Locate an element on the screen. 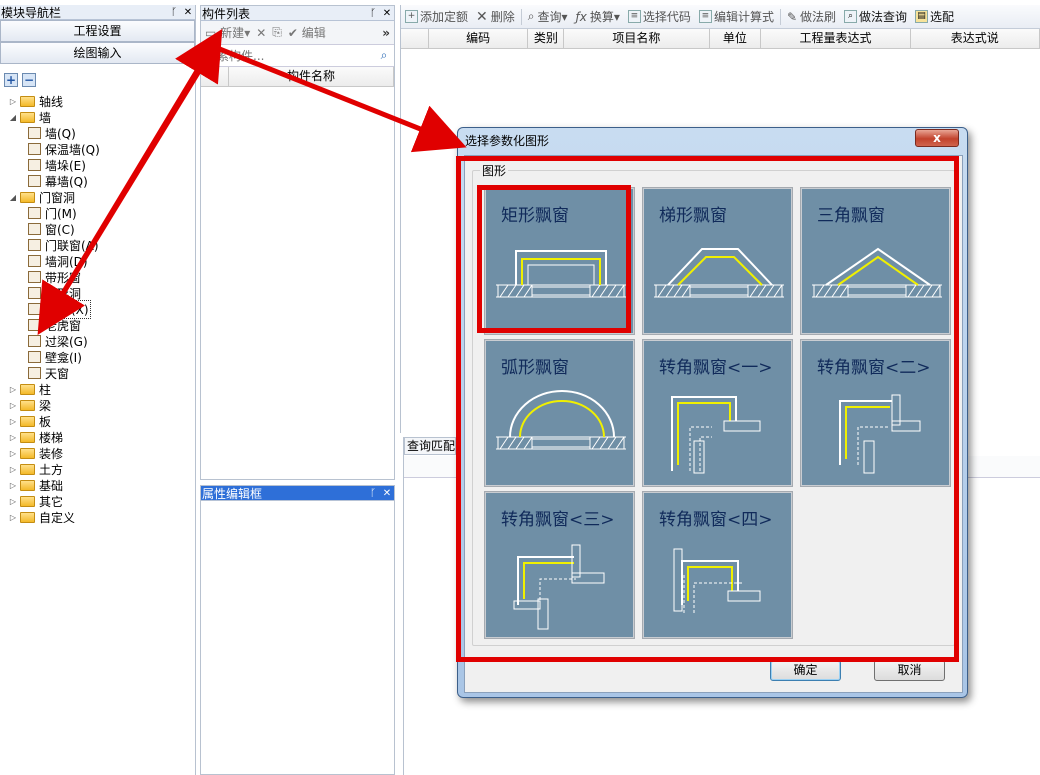 The height and width of the screenshot is (775, 1040). delete-button: ✕ 删除 is located at coordinates (495, 16).